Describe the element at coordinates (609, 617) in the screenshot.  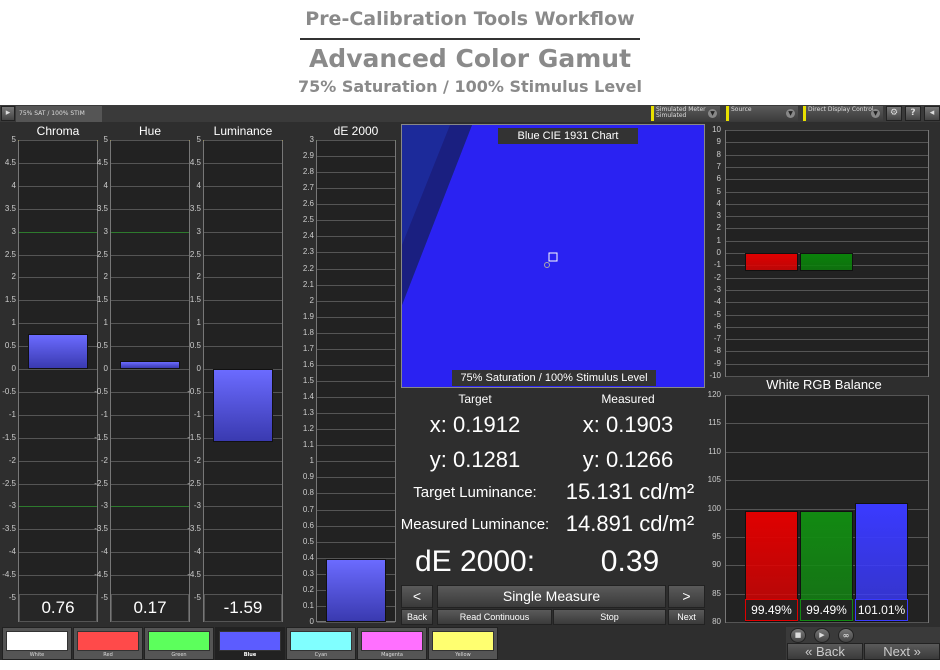
I see `stop-button: Stop` at that location.